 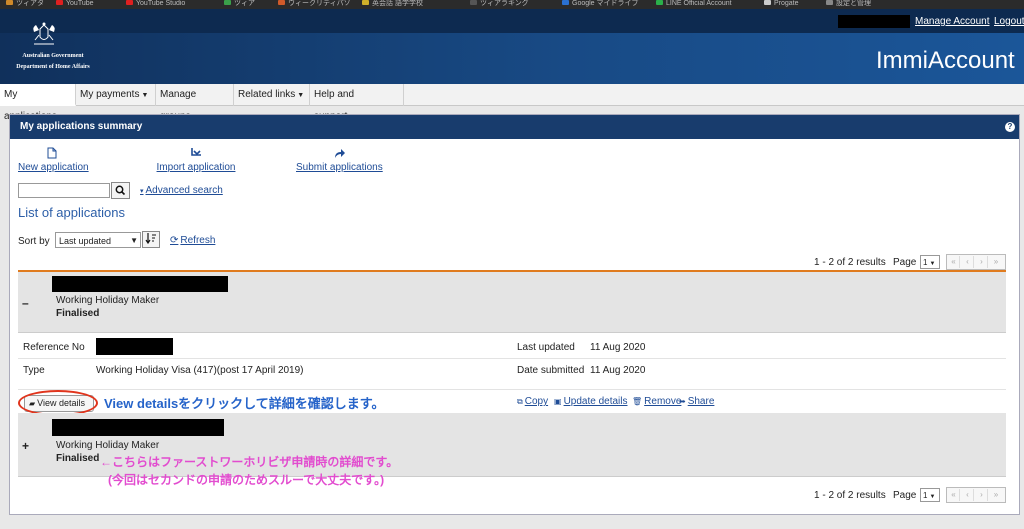 What do you see at coordinates (25, 4) in the screenshot?
I see `bookmark-item: ツィアタ` at bounding box center [25, 4].